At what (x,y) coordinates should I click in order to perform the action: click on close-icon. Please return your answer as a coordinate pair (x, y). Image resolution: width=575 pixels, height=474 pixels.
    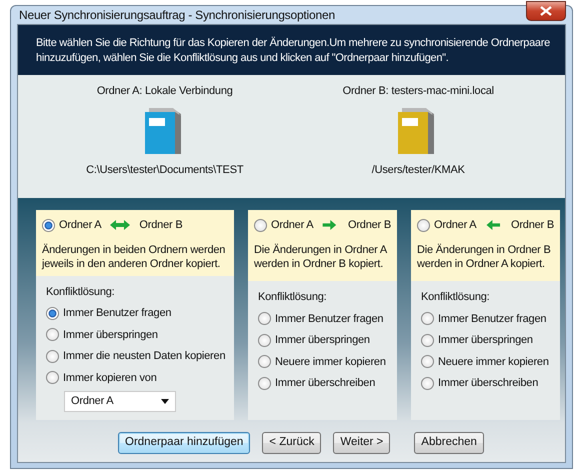
    Looking at the image, I should click on (546, 11).